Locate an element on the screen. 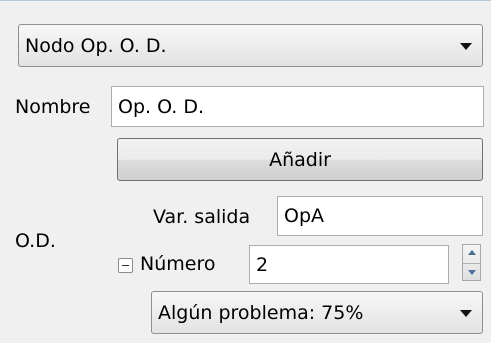 This screenshot has height=343, width=491. number-spinner is located at coordinates (471, 262).